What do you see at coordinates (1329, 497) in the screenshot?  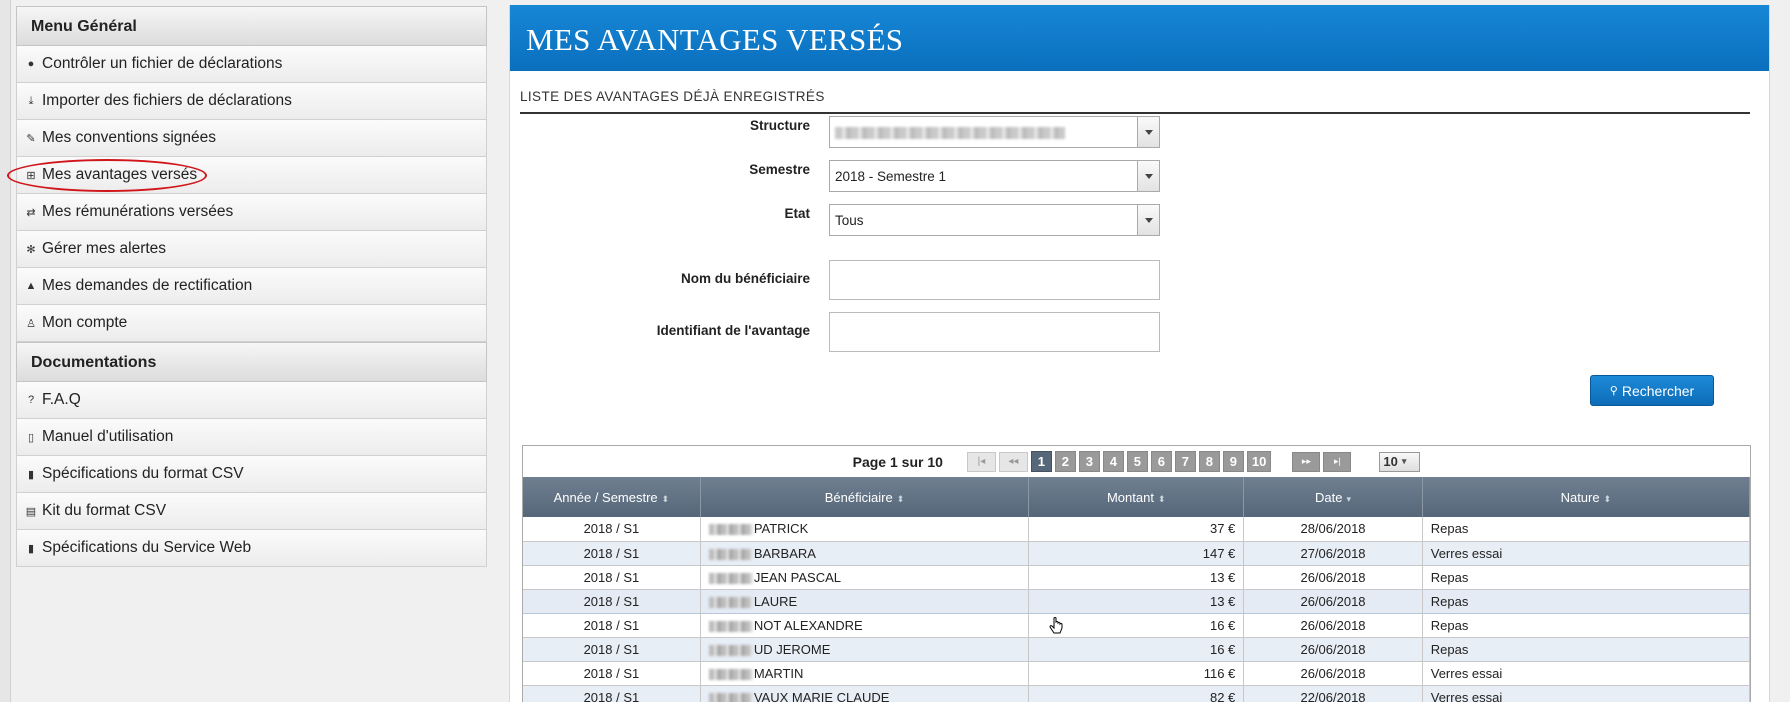 I see `column-header-label: Date` at bounding box center [1329, 497].